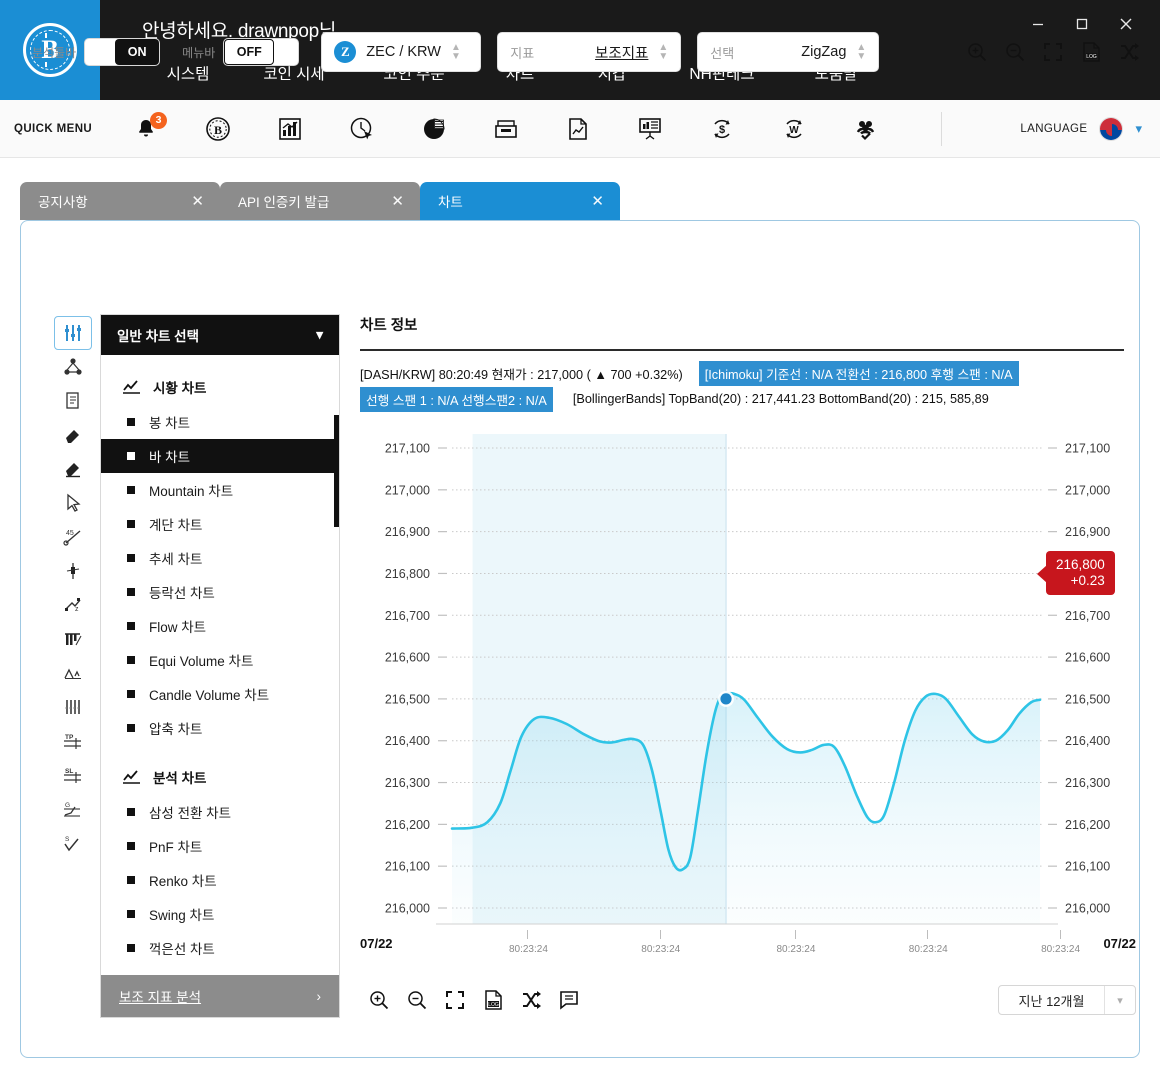 Image resolution: width=1160 pixels, height=1080 pixels. I want to click on chart-marker-dot, so click(726, 699).